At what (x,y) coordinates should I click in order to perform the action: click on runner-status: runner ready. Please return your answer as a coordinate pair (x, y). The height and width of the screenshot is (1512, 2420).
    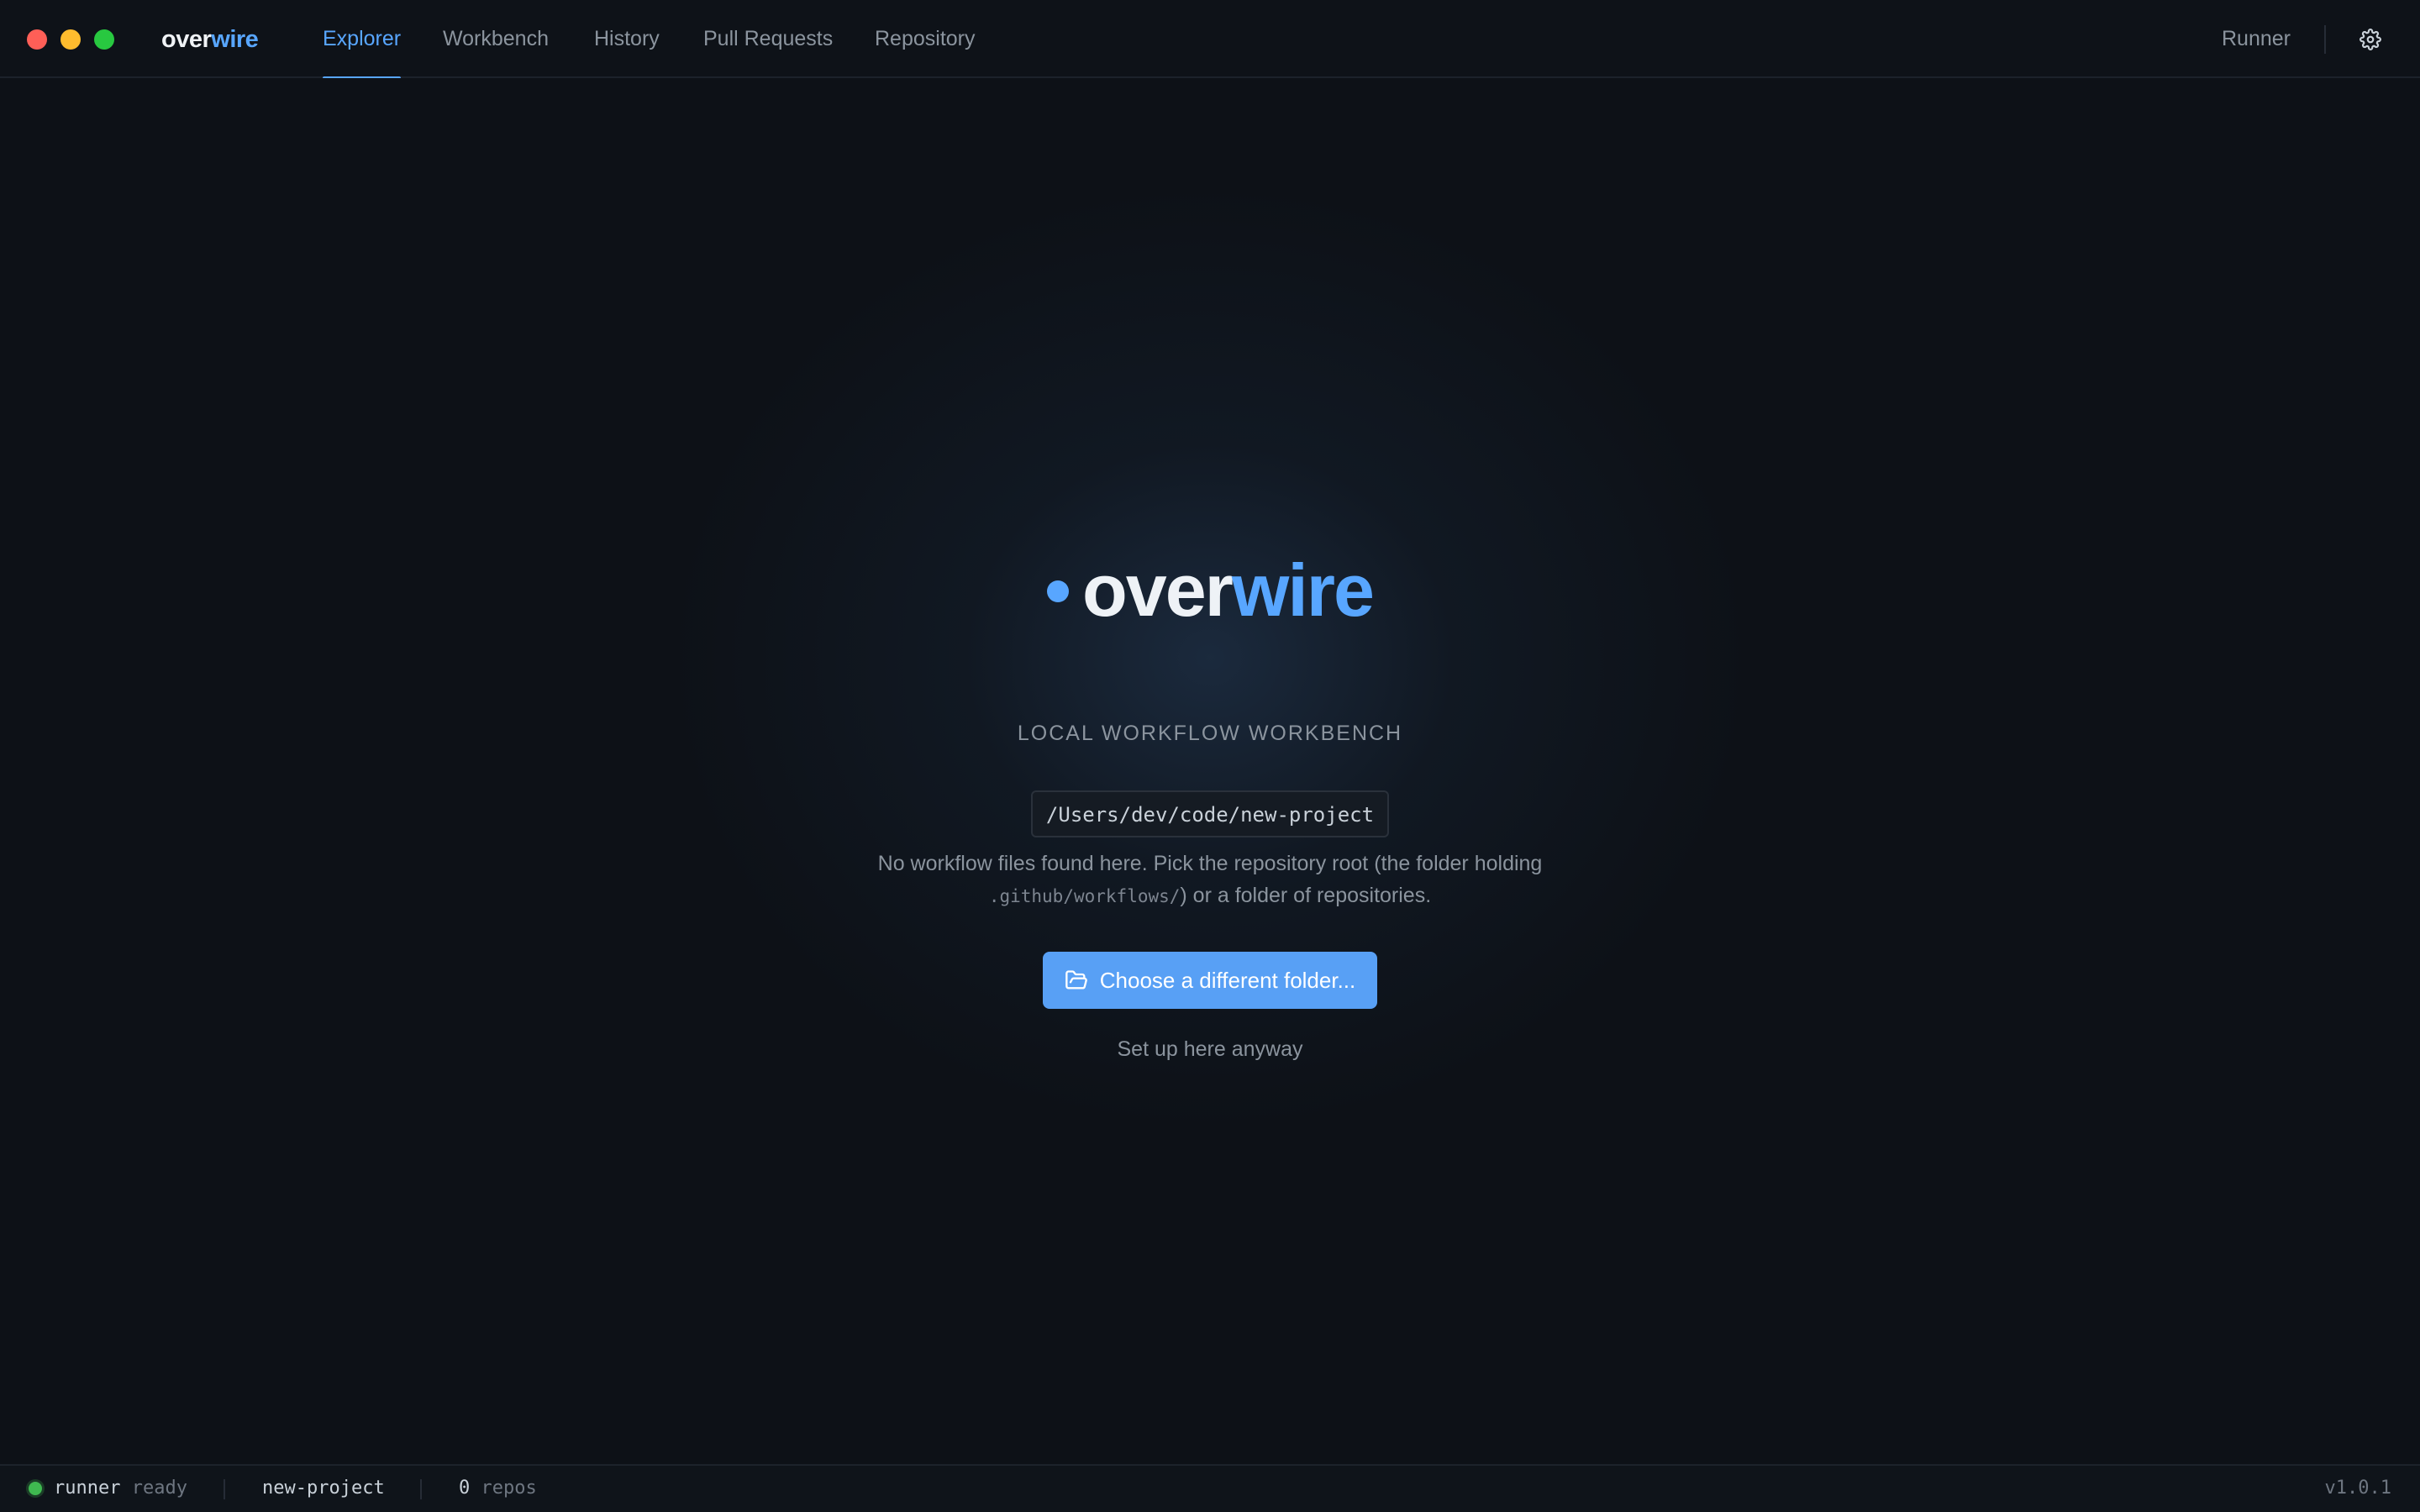
    Looking at the image, I should click on (120, 1488).